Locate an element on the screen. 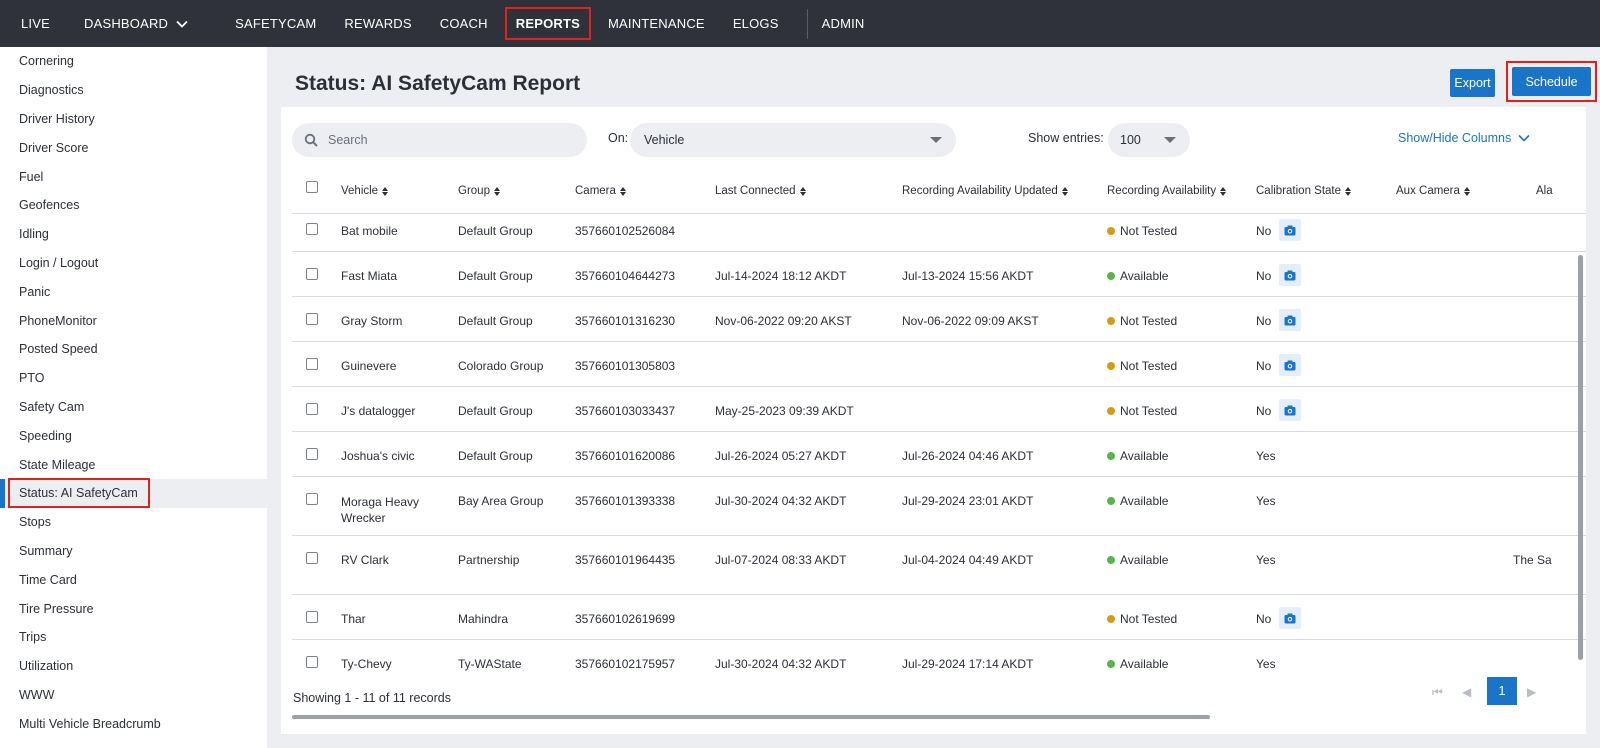 This screenshot has width=1600, height=748. camera-cell: 357660102619699 is located at coordinates (625, 619).